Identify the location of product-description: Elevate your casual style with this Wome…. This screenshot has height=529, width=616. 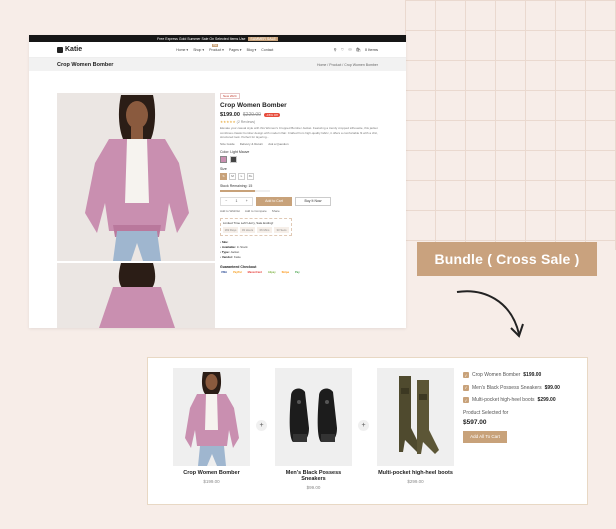
(299, 132).